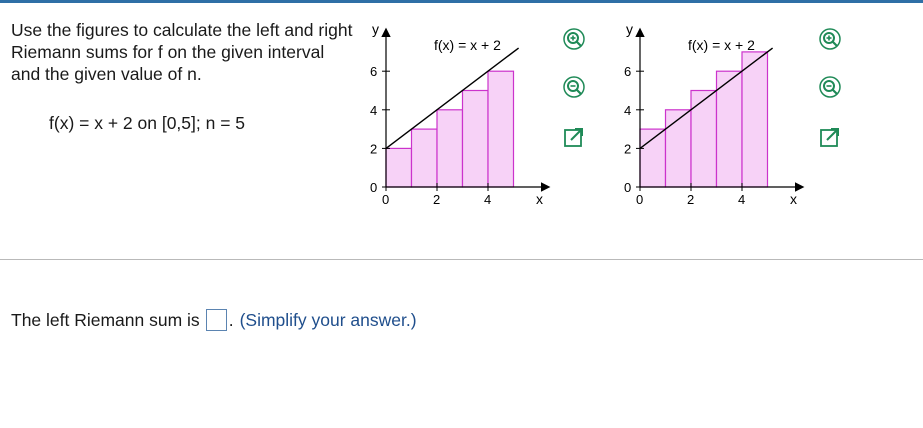  I want to click on left-sum-graph: 0 2 4 0 2 4 6 y x f(x) = x + 2, so click(455, 119).